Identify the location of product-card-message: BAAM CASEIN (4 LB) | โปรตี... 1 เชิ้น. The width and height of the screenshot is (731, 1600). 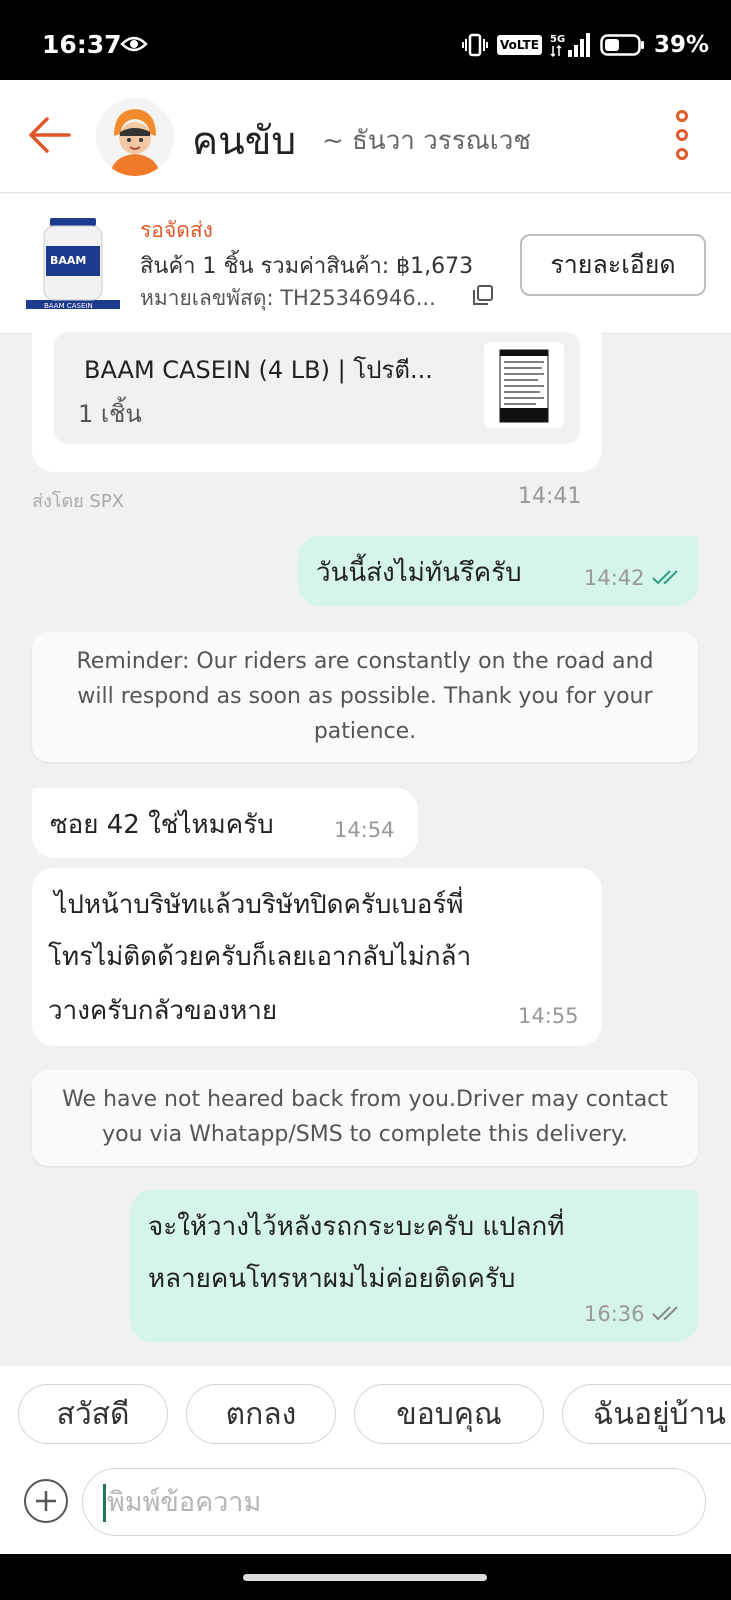
(317, 396).